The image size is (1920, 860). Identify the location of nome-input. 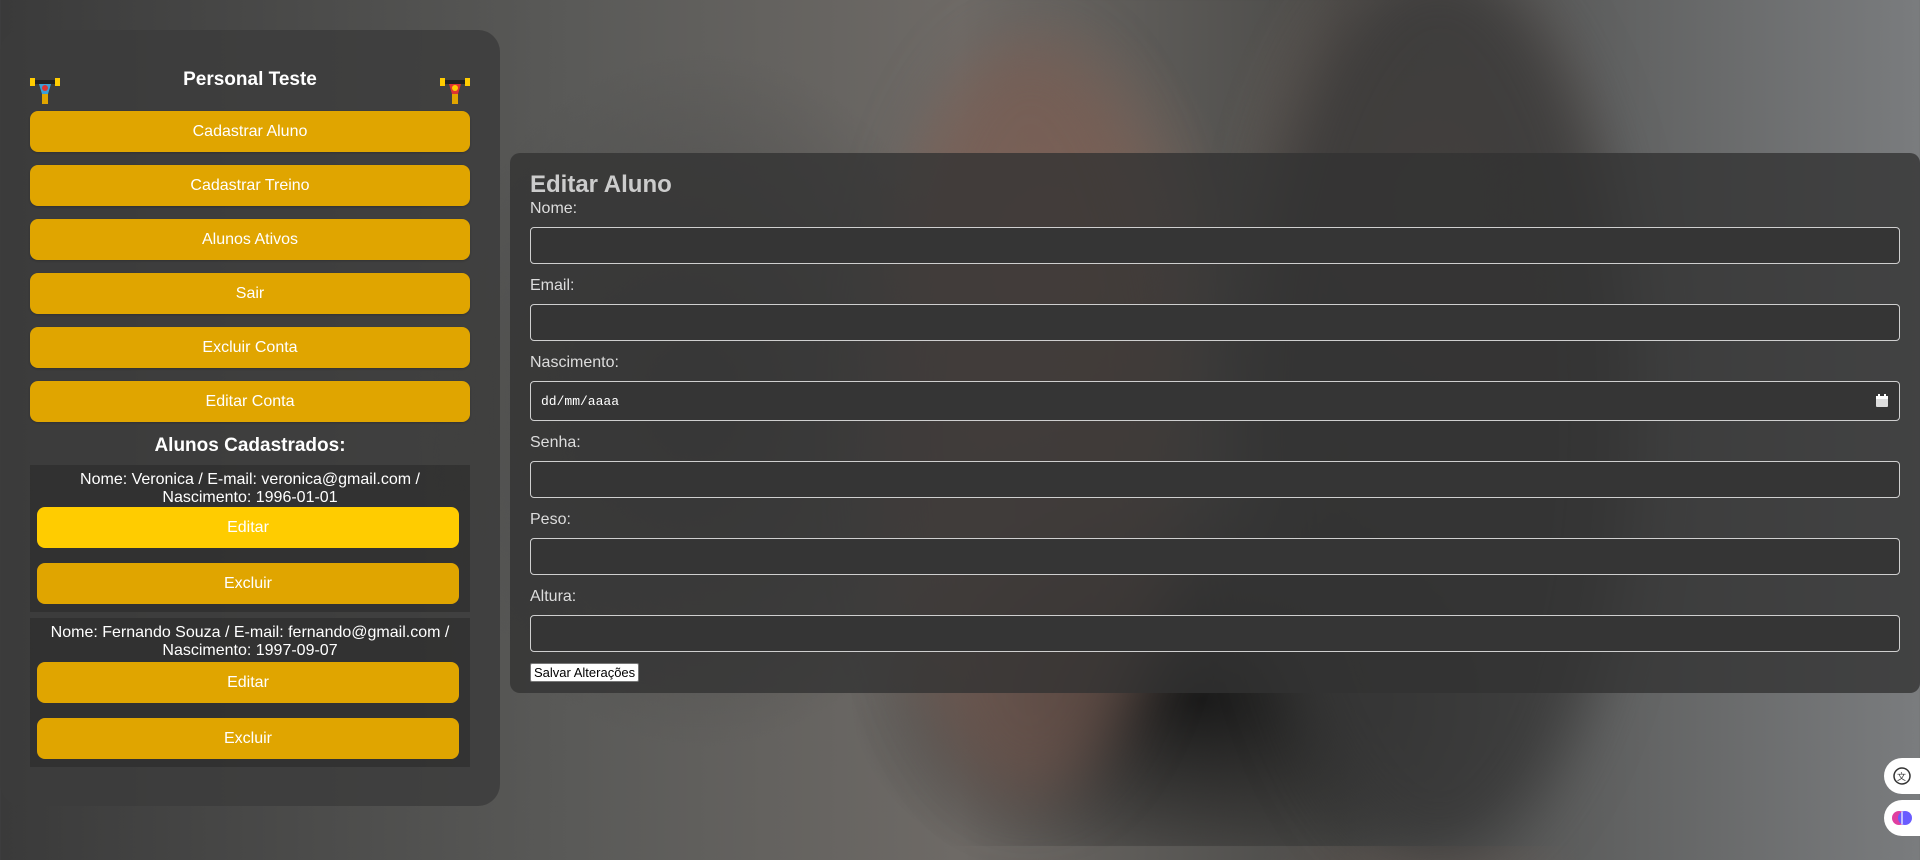
(1215, 245).